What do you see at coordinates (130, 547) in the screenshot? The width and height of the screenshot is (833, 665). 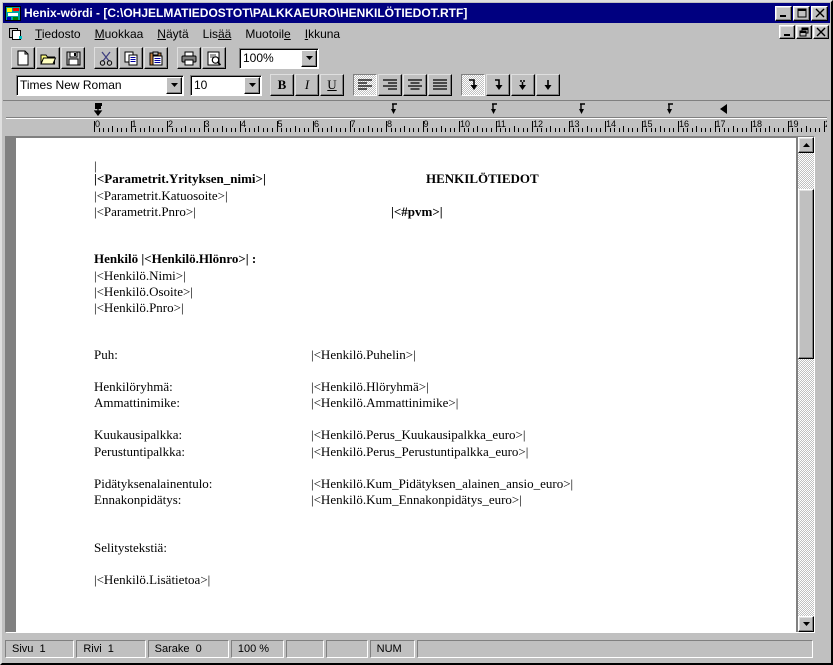 I see `document-line: Selitystekstiä:` at bounding box center [130, 547].